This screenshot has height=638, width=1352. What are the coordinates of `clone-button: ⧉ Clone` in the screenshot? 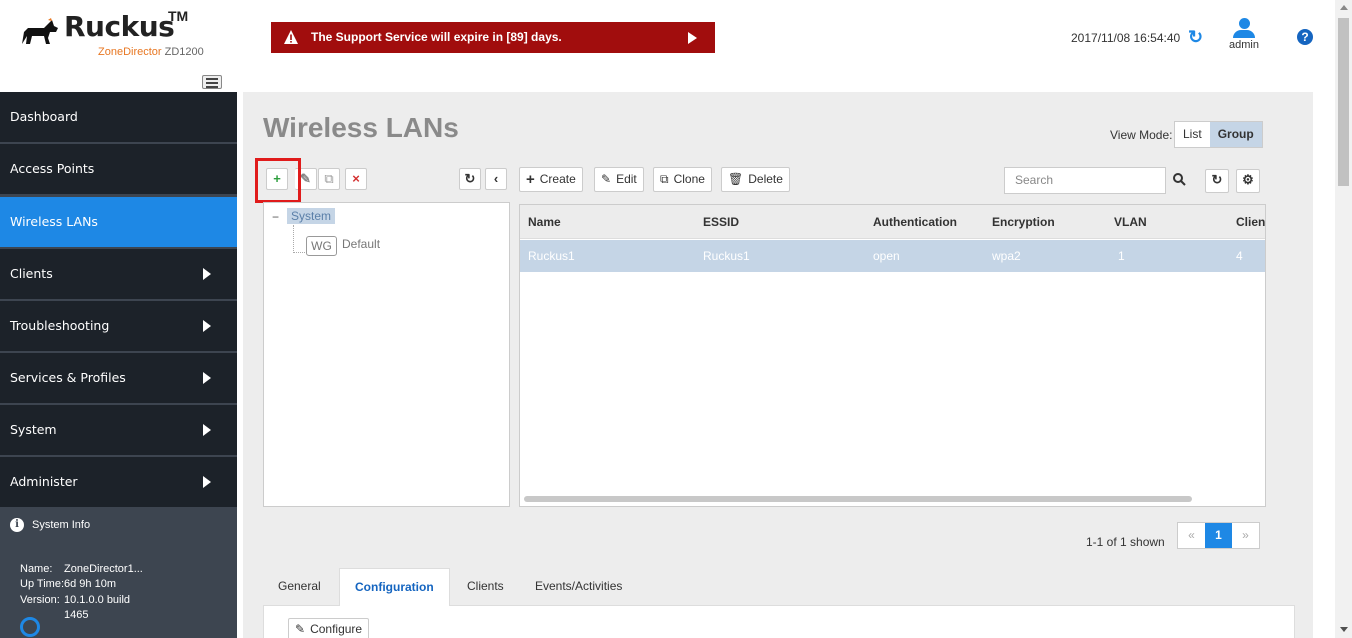 It's located at (682, 179).